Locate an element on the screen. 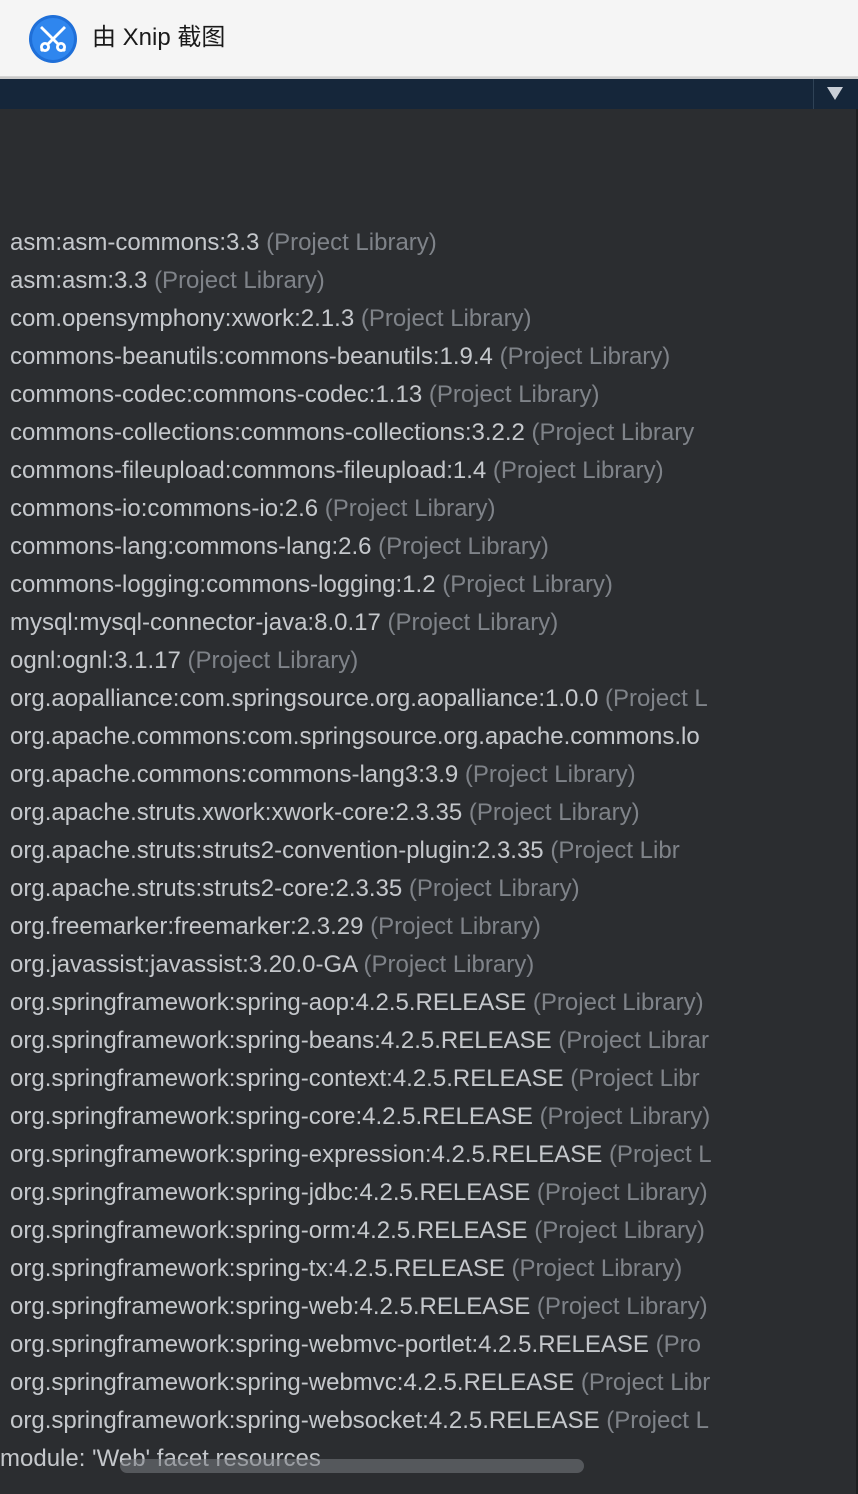  triangle-down-icon is located at coordinates (835, 93).